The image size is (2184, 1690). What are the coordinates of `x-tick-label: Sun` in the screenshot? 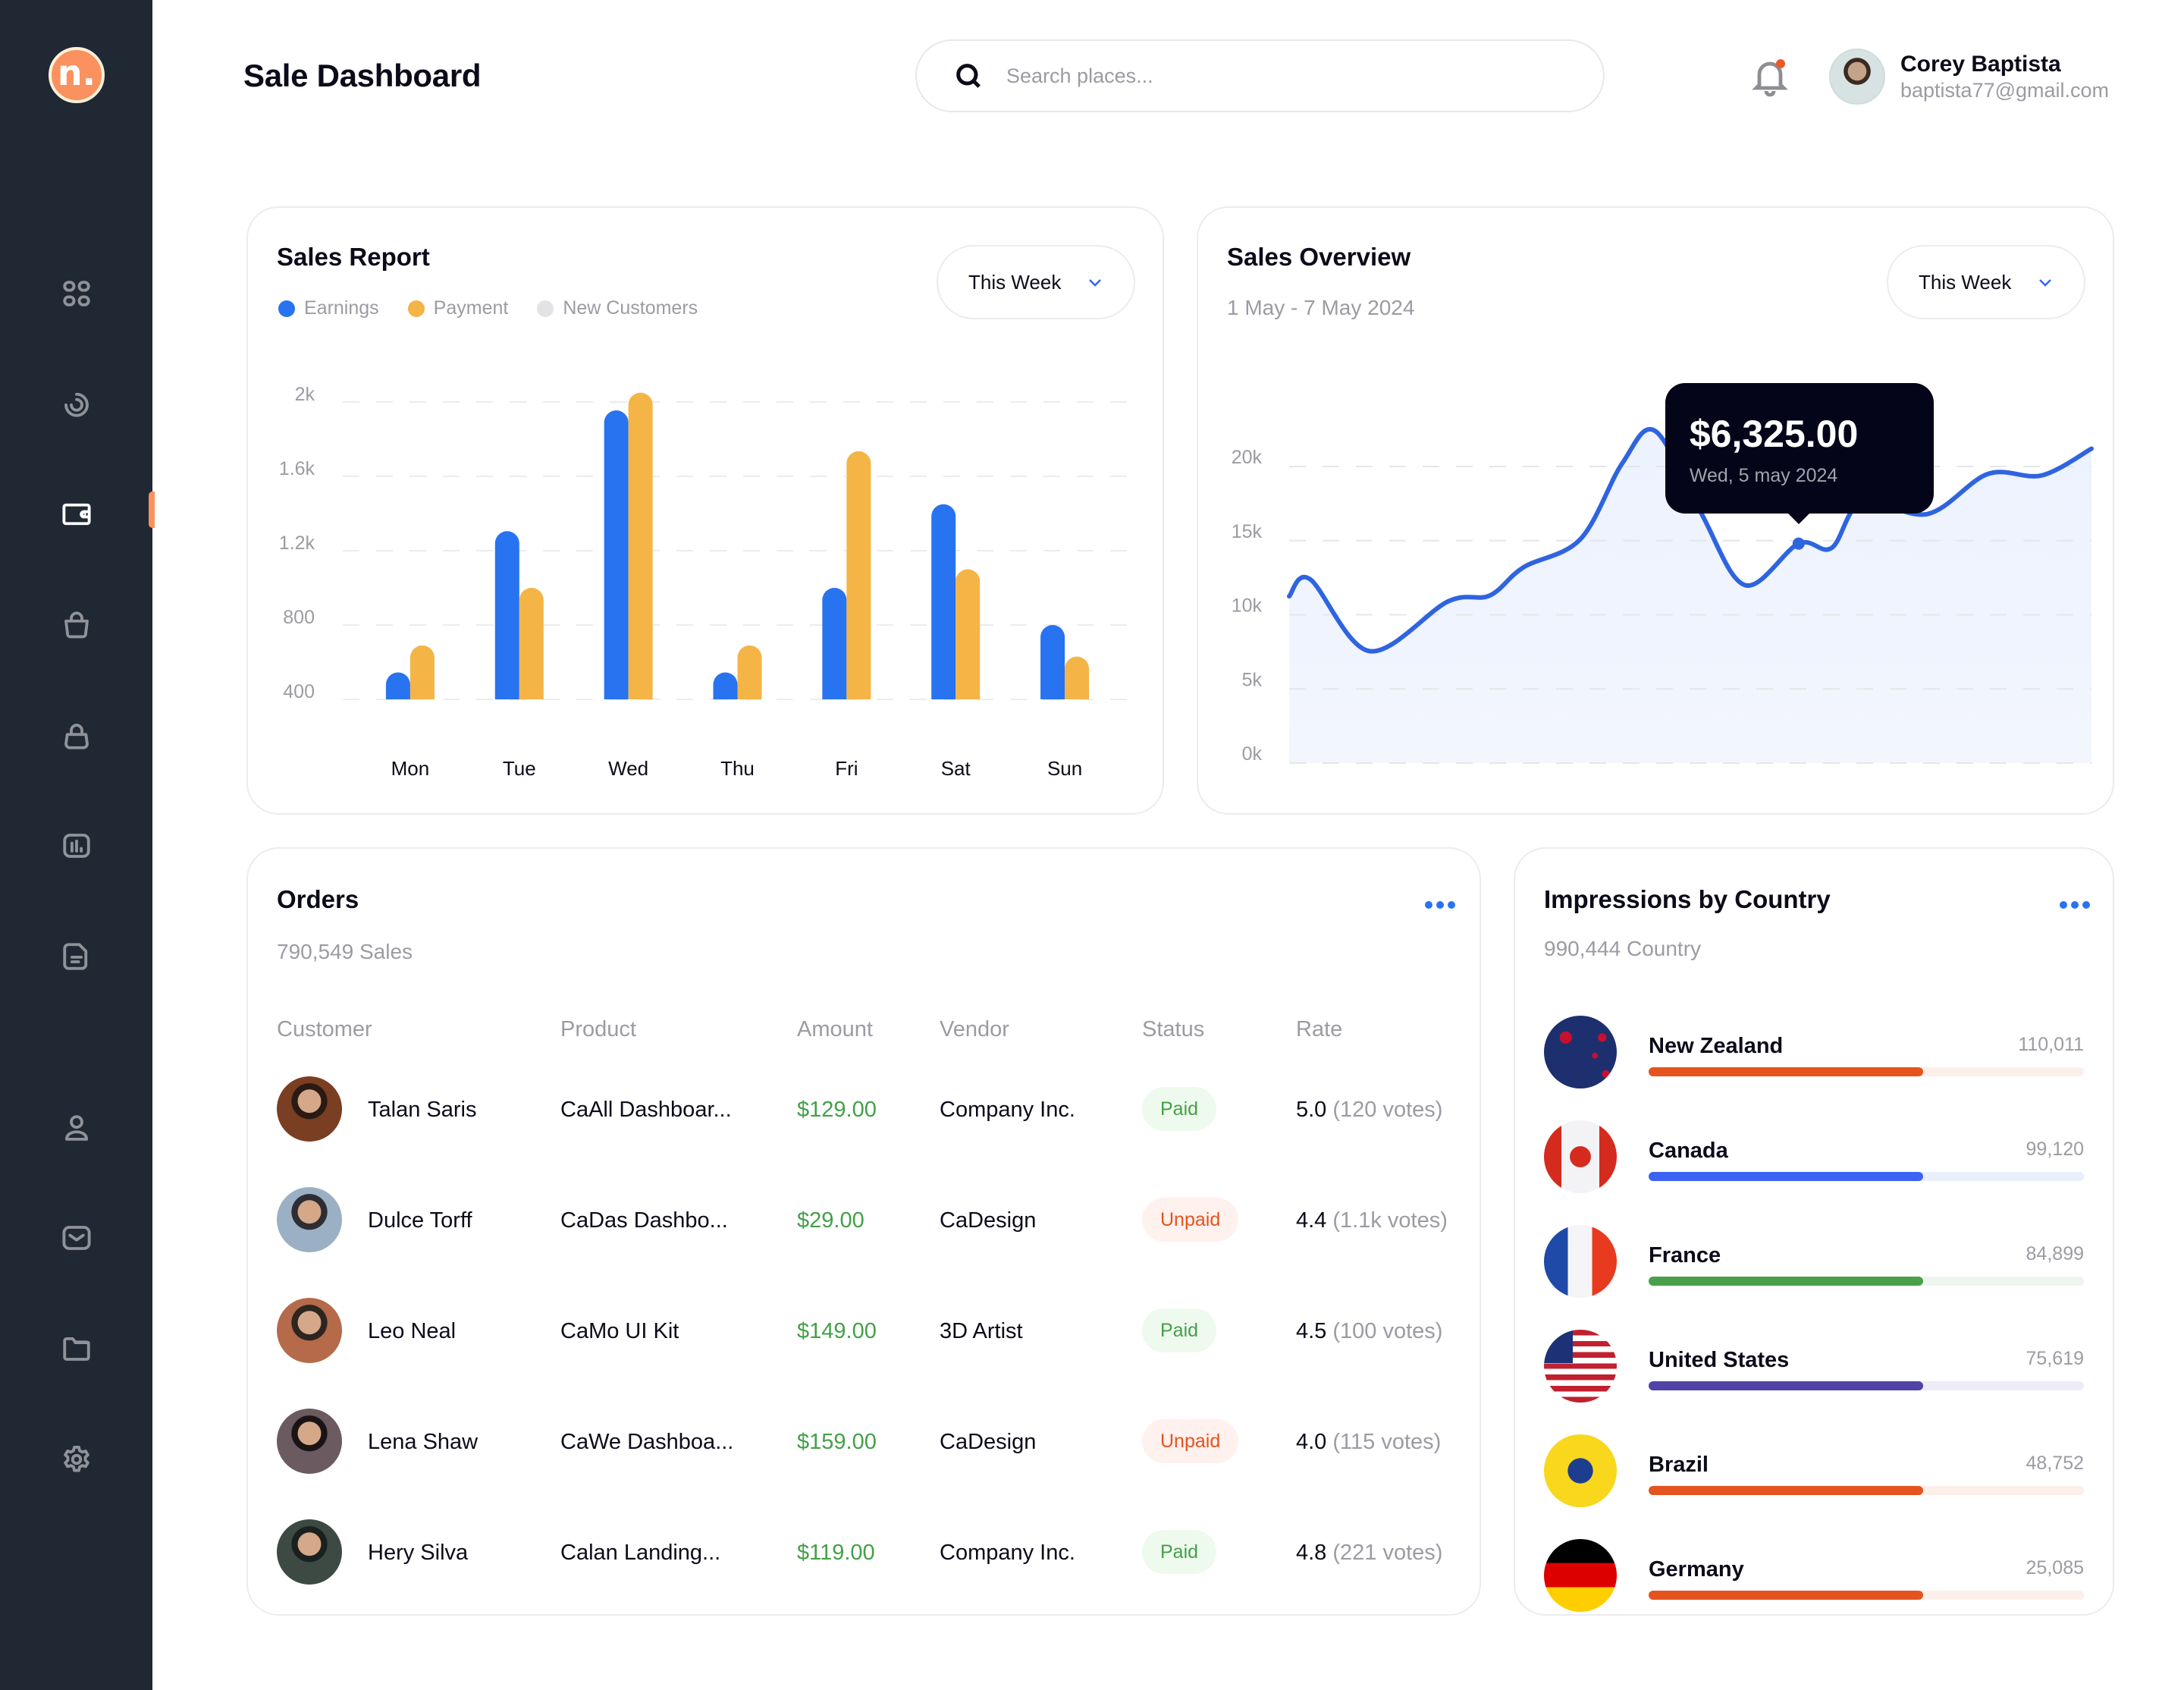 It's located at (1064, 768).